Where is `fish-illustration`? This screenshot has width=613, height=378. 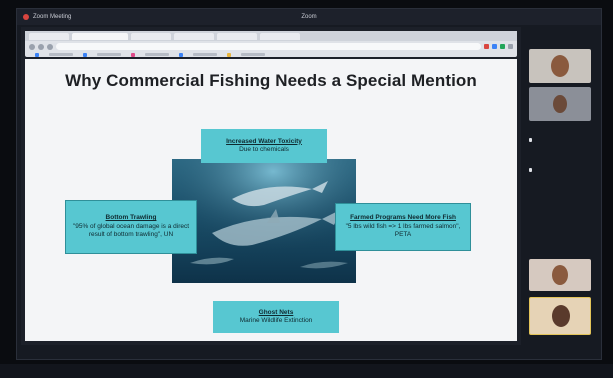 fish-illustration is located at coordinates (264, 221).